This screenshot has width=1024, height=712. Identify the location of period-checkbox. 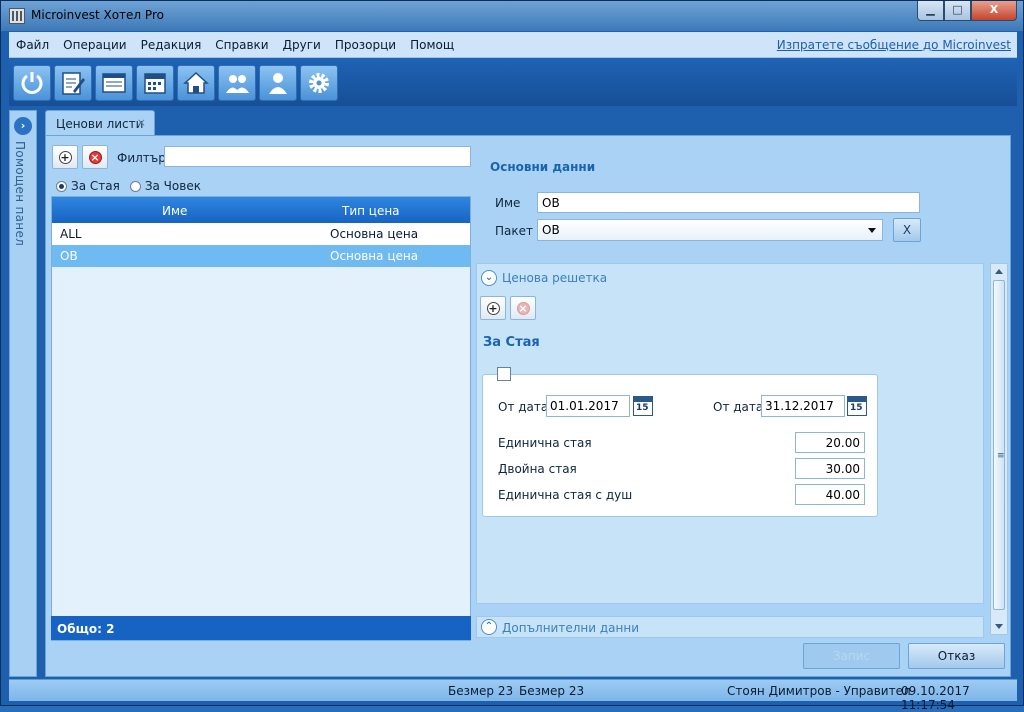
(504, 374).